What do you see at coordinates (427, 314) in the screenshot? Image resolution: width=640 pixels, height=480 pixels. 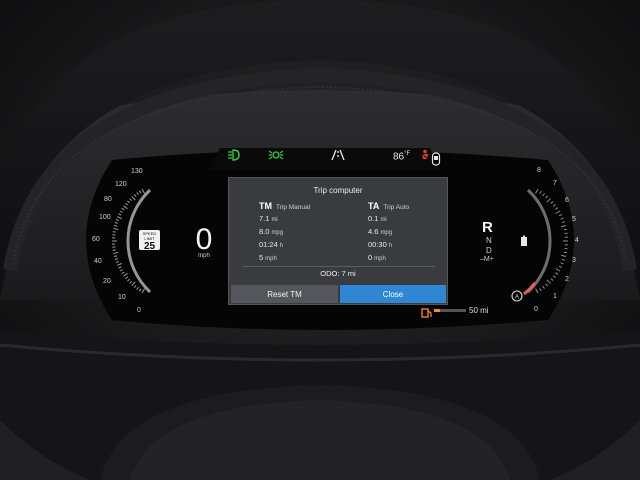 I see `fuel-pump-icon` at bounding box center [427, 314].